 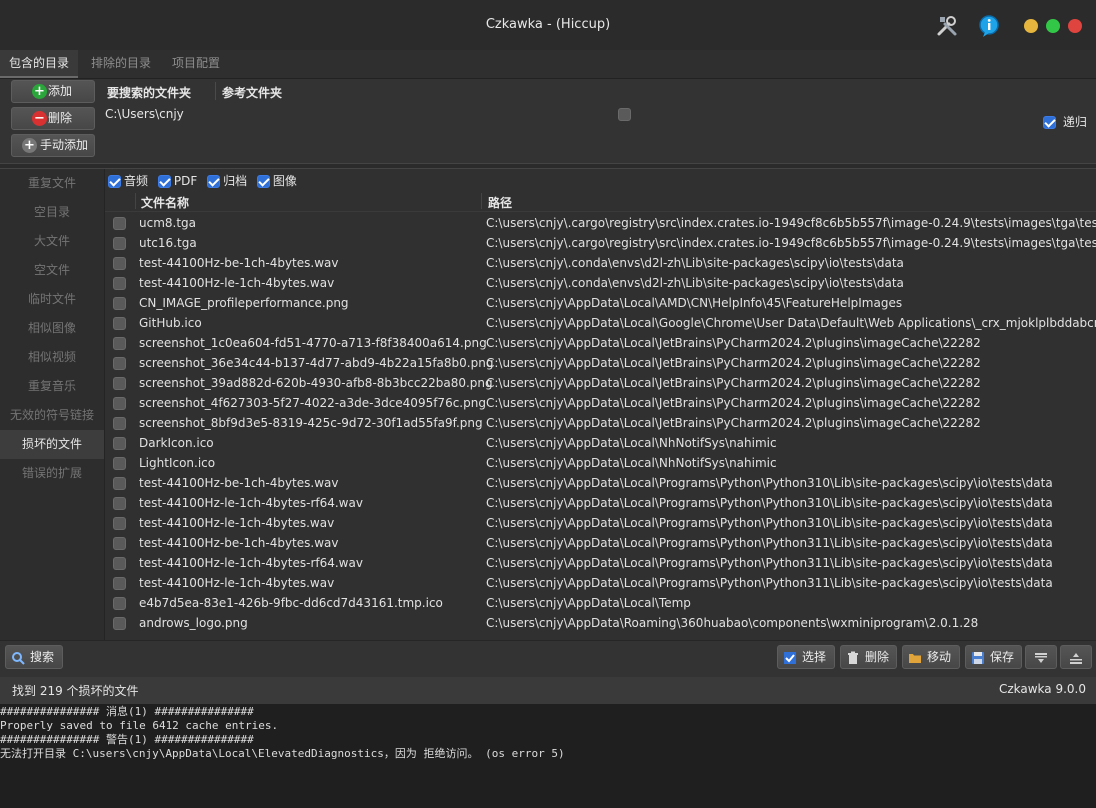 What do you see at coordinates (1053, 26) in the screenshot?
I see `maximize-button` at bounding box center [1053, 26].